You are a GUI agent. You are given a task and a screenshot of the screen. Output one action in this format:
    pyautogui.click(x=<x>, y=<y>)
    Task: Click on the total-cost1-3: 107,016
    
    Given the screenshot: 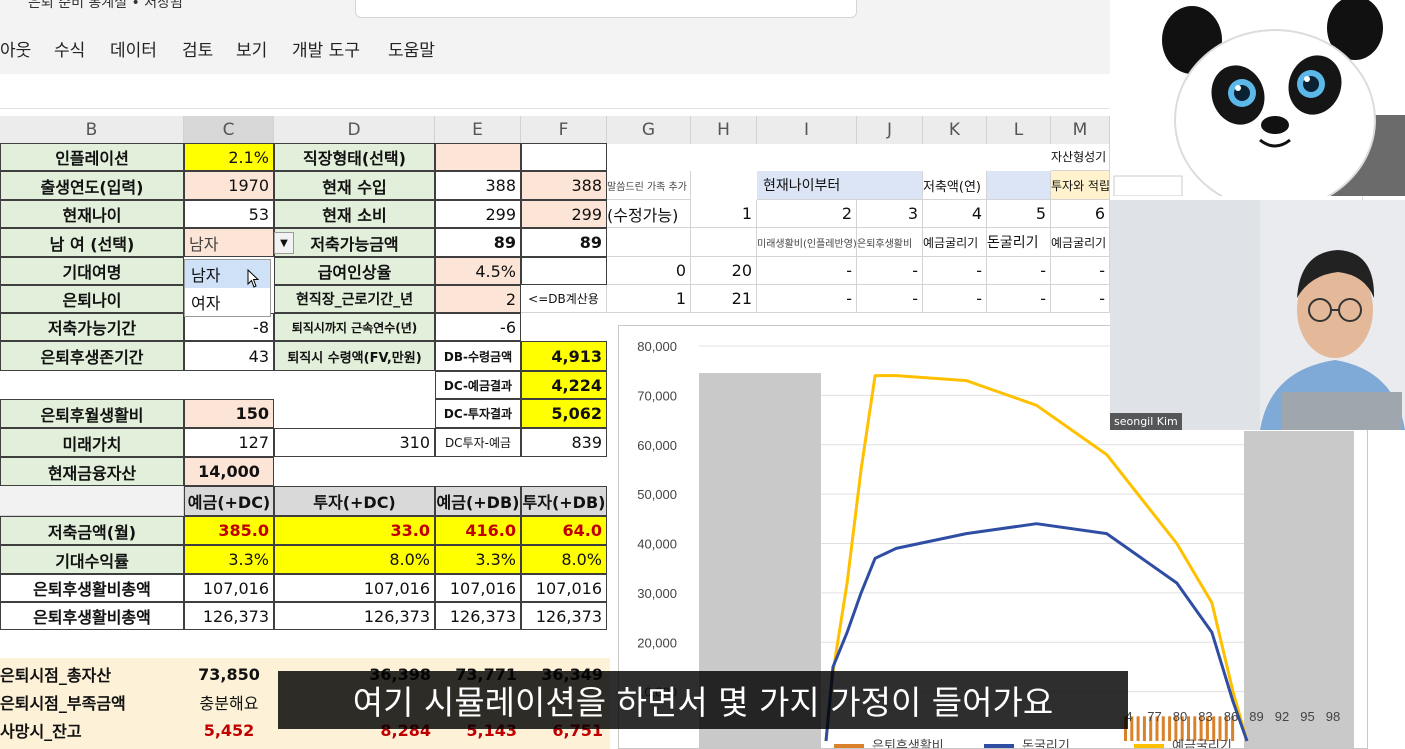 What is the action you would take?
    pyautogui.click(x=478, y=588)
    